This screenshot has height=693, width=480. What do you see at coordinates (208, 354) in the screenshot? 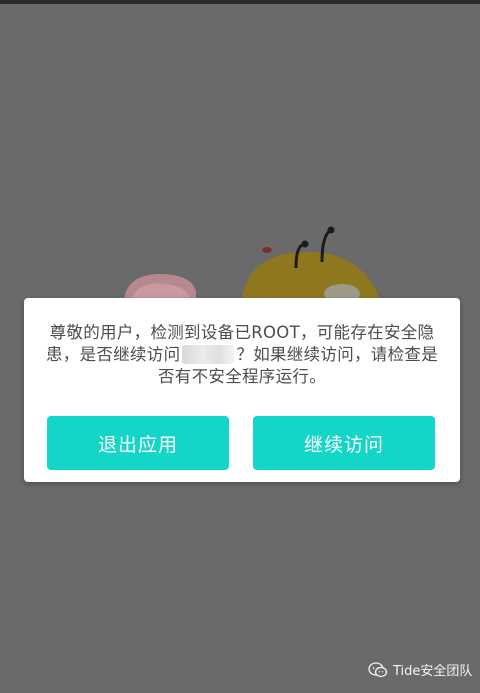
I see `redacted-app-name` at bounding box center [208, 354].